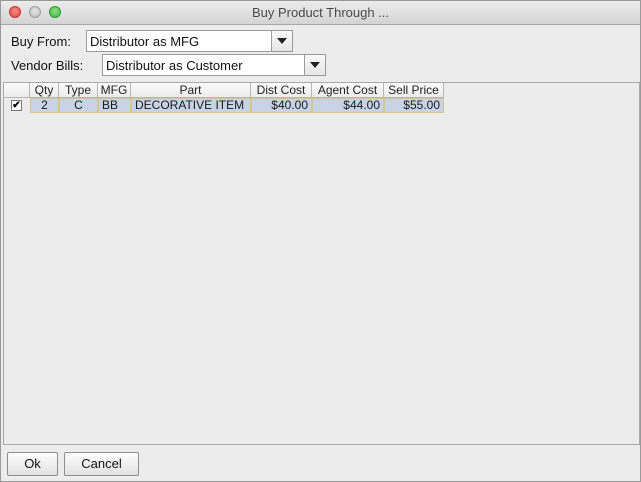  What do you see at coordinates (281, 90) in the screenshot?
I see `column-header-dist-cost: Dist Cost` at bounding box center [281, 90].